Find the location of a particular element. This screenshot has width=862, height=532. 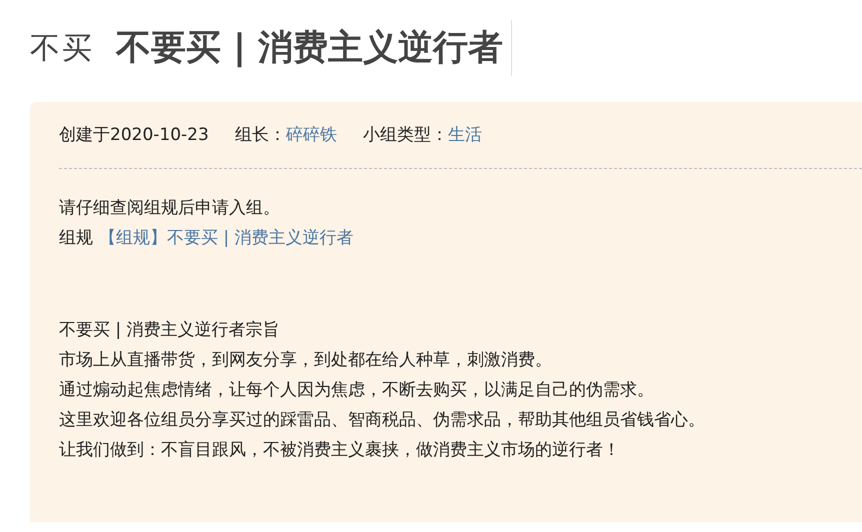

notice-text: 请仔细查阅组规后申请入组。 is located at coordinates (170, 208).